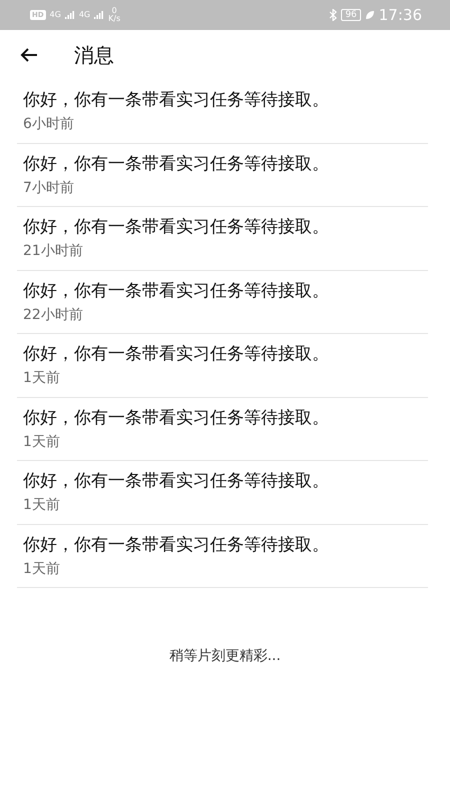 The height and width of the screenshot is (800, 450). I want to click on message-item: 你好，你有一条带看实习任务等待接取。 7小时前, so click(222, 175).